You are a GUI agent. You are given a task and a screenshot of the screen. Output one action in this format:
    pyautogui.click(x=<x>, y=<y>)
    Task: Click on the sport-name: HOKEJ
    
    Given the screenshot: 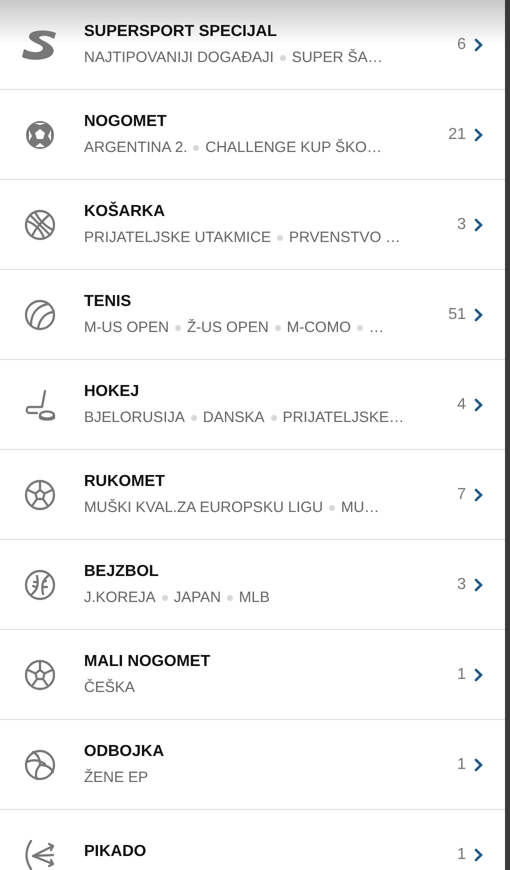 What is the action you would take?
    pyautogui.click(x=112, y=392)
    